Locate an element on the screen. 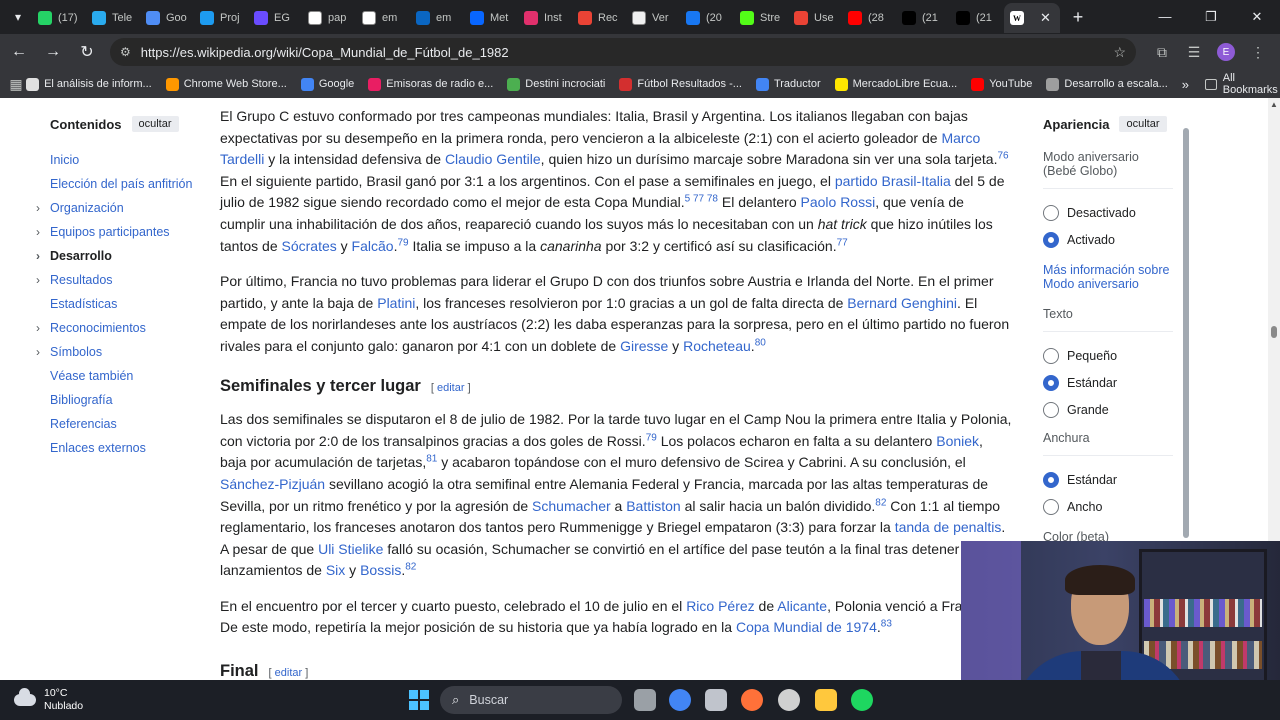 The height and width of the screenshot is (720, 1280). close-window-button: ✕ is located at coordinates (1257, 17).